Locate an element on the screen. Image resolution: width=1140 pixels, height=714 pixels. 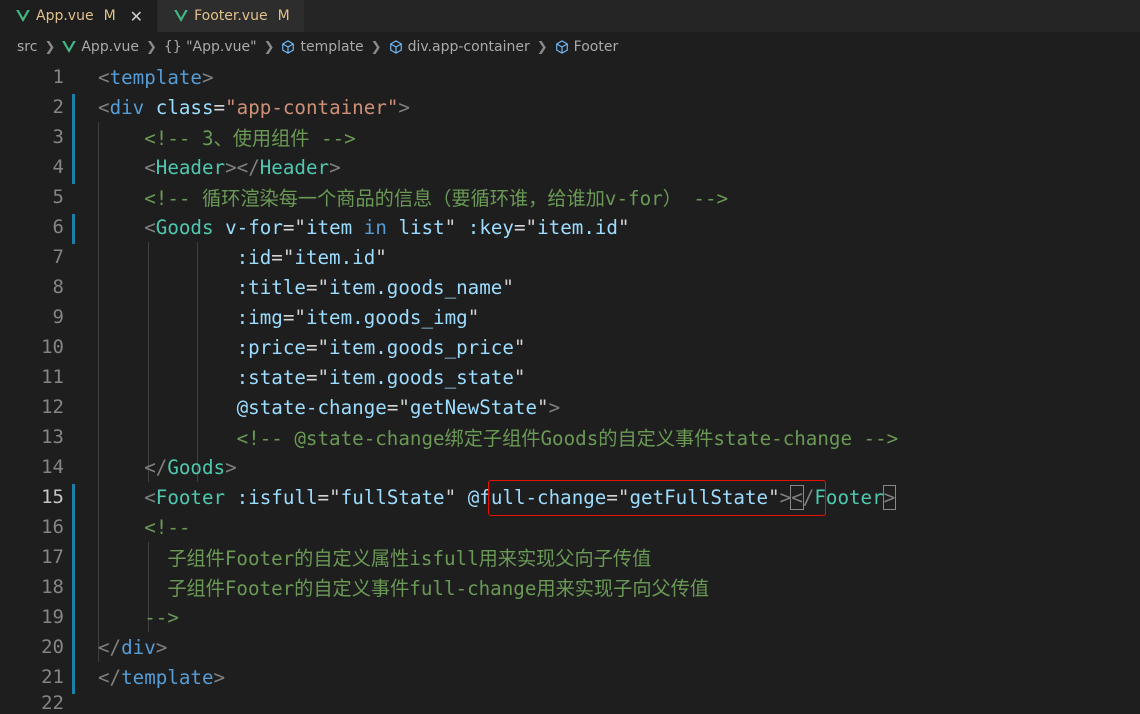
code-line: 22 is located at coordinates (570, 703).